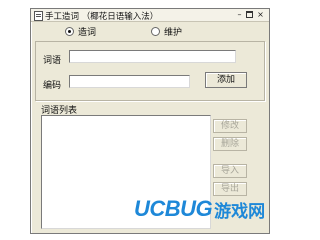  What do you see at coordinates (129, 81) in the screenshot?
I see `code-input` at bounding box center [129, 81].